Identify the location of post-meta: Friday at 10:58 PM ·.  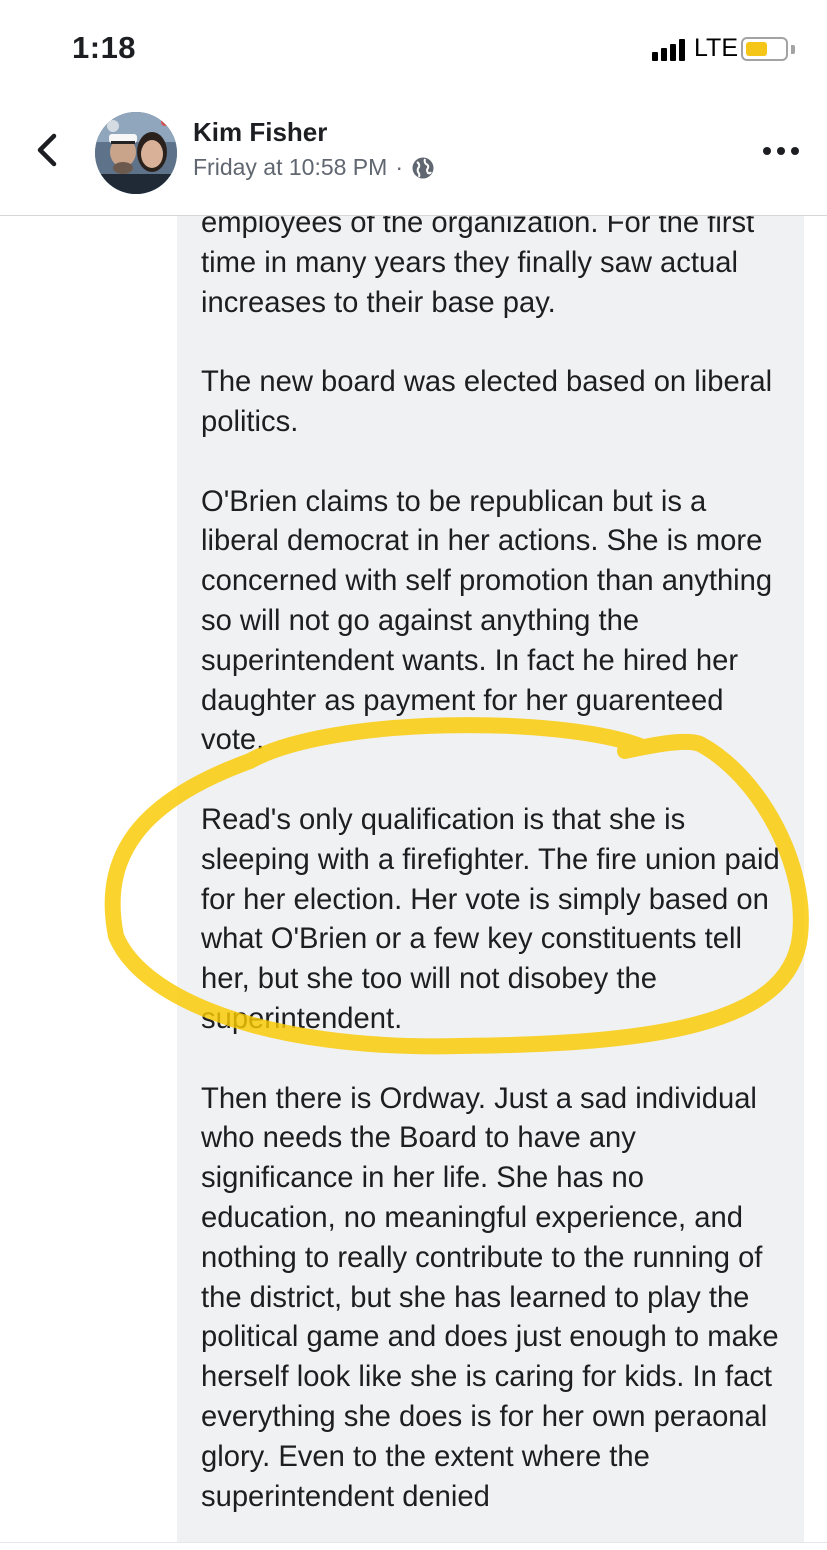
(314, 167).